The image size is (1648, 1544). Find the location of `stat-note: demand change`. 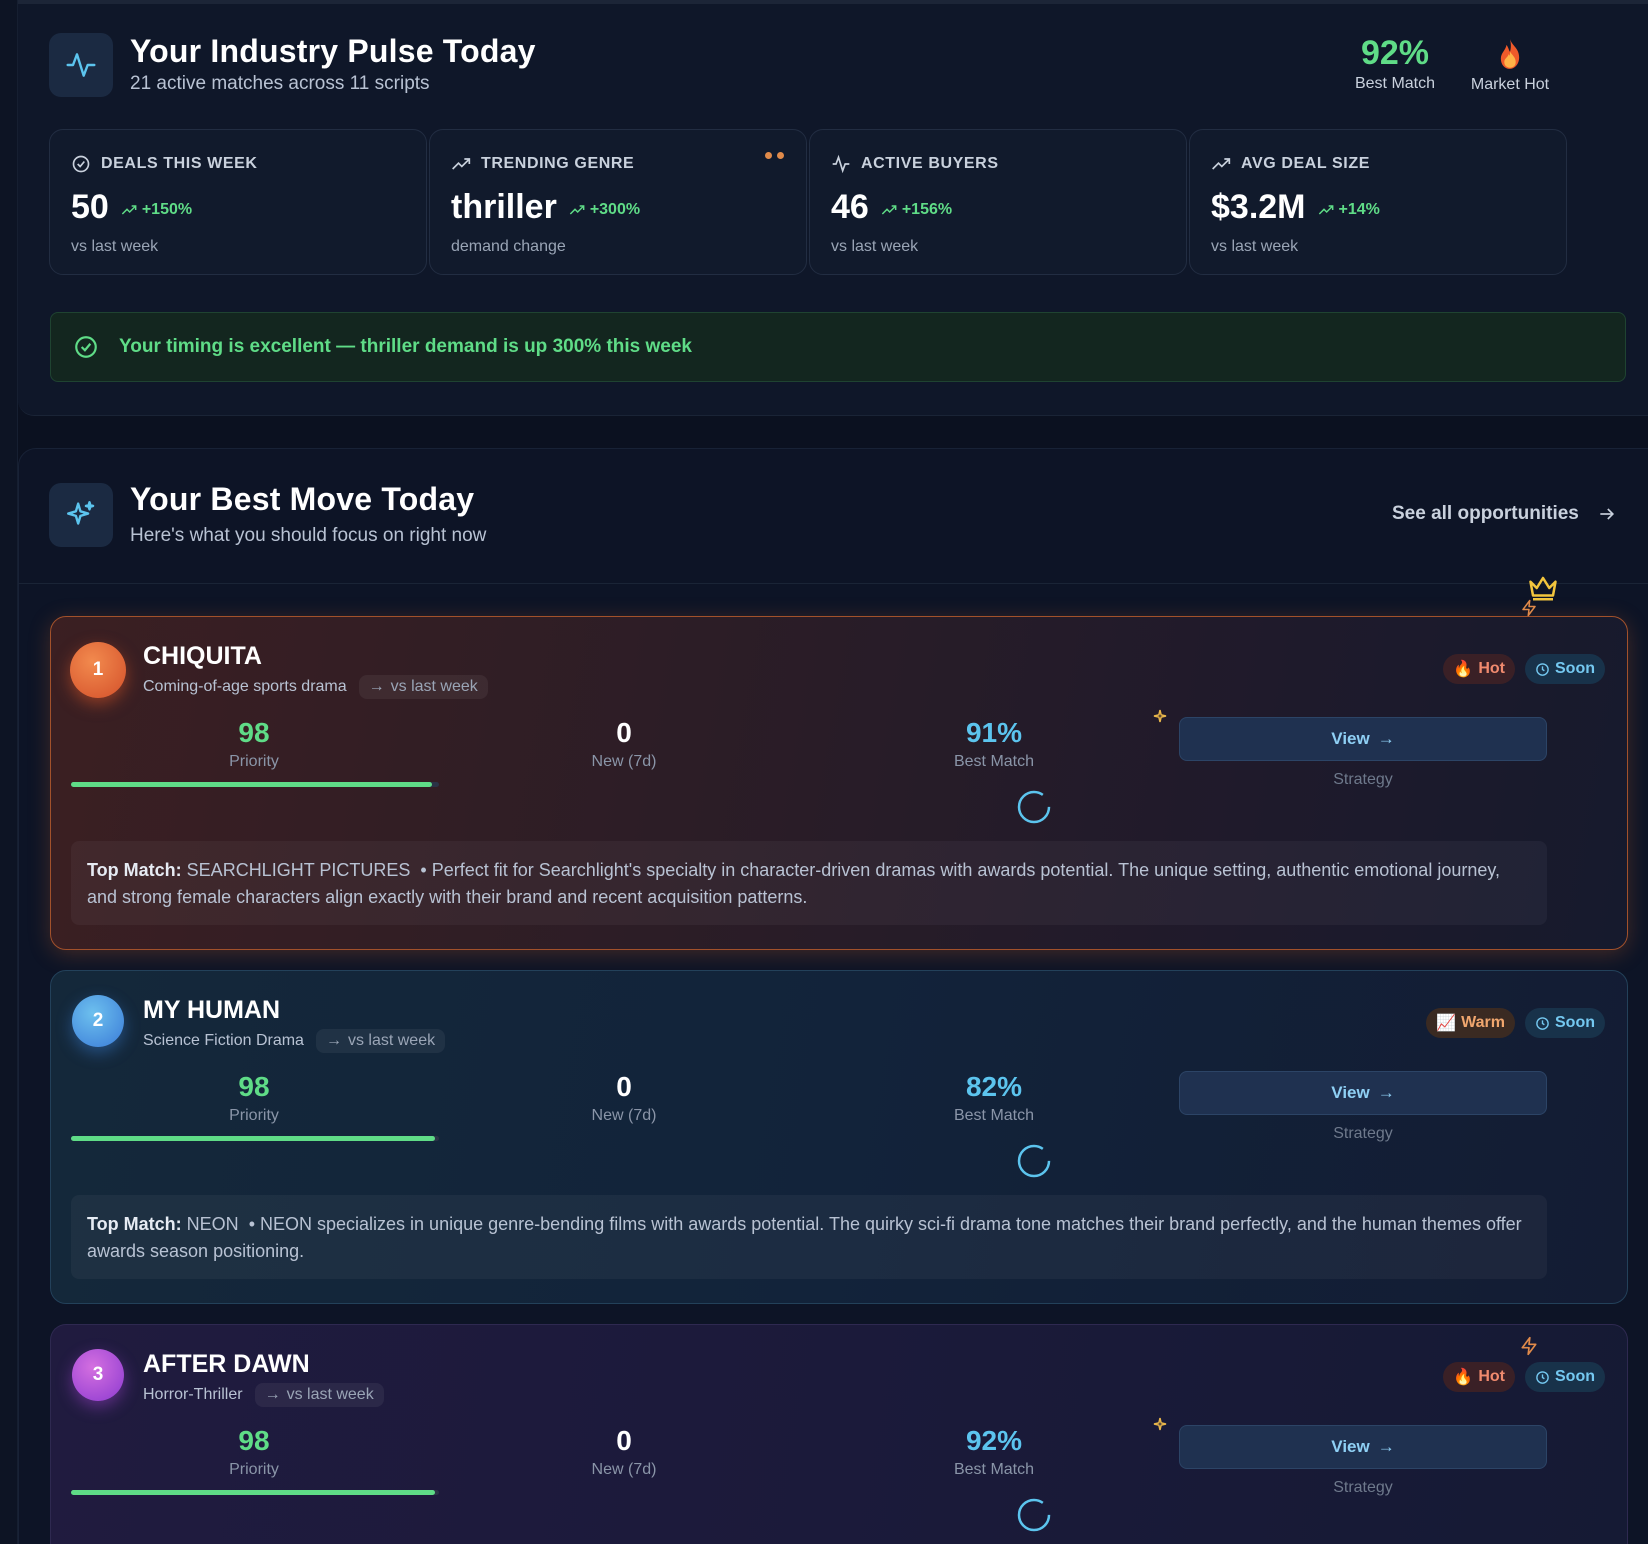

stat-note: demand change is located at coordinates (508, 246).